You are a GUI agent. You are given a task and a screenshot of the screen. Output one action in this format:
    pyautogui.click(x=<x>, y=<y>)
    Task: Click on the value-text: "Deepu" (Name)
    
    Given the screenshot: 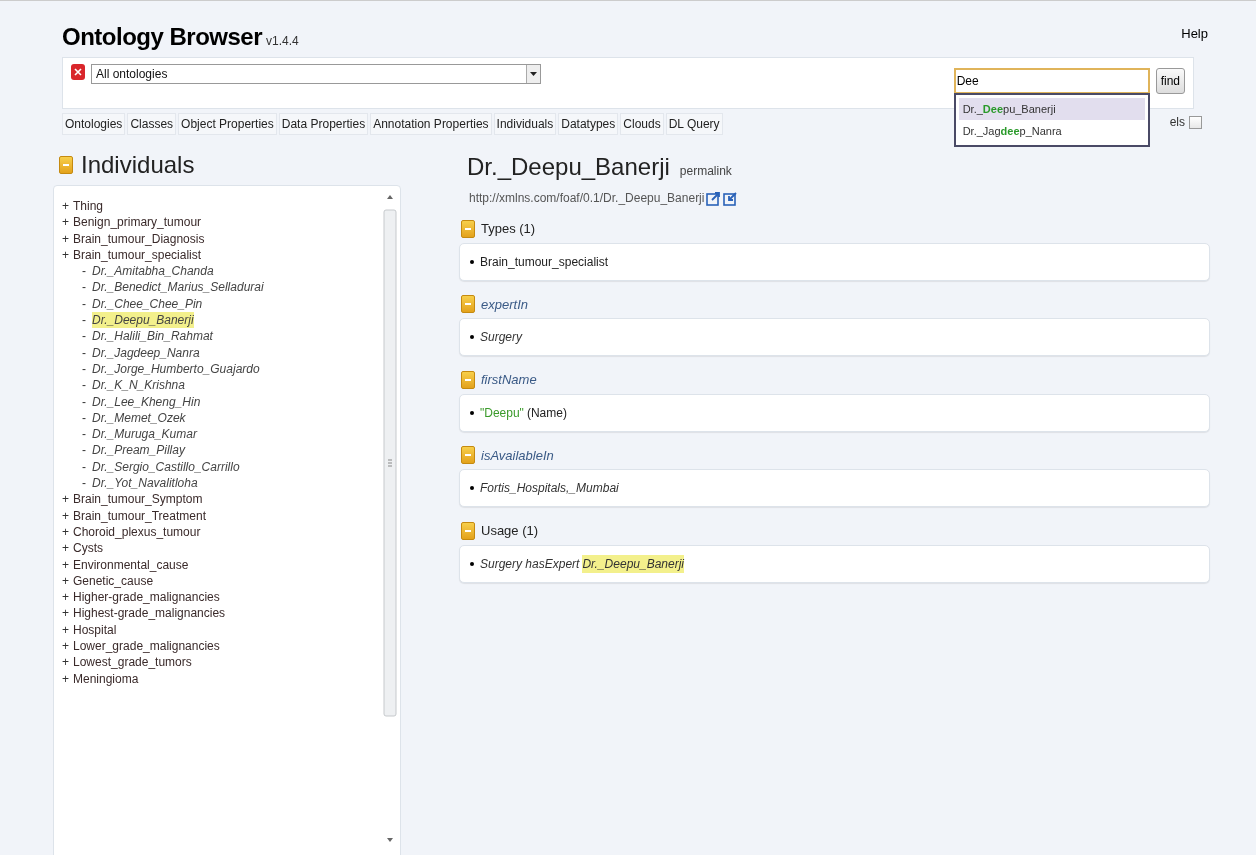 What is the action you would take?
    pyautogui.click(x=523, y=413)
    